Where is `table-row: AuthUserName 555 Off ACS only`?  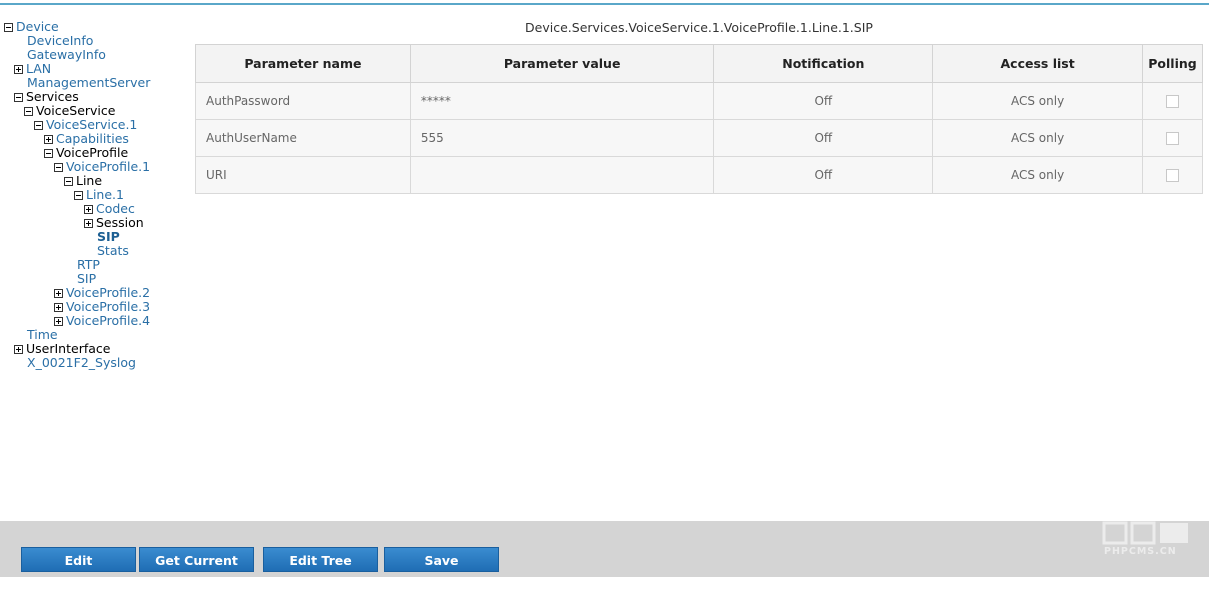
table-row: AuthUserName 555 Off ACS only is located at coordinates (699, 138).